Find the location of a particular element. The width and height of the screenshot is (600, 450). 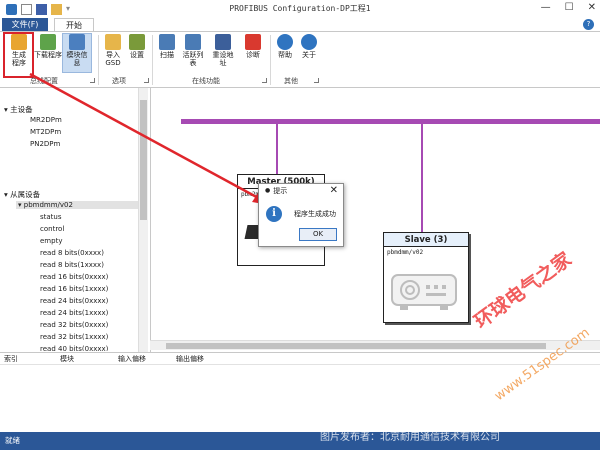

save-icon is located at coordinates (41, 9).